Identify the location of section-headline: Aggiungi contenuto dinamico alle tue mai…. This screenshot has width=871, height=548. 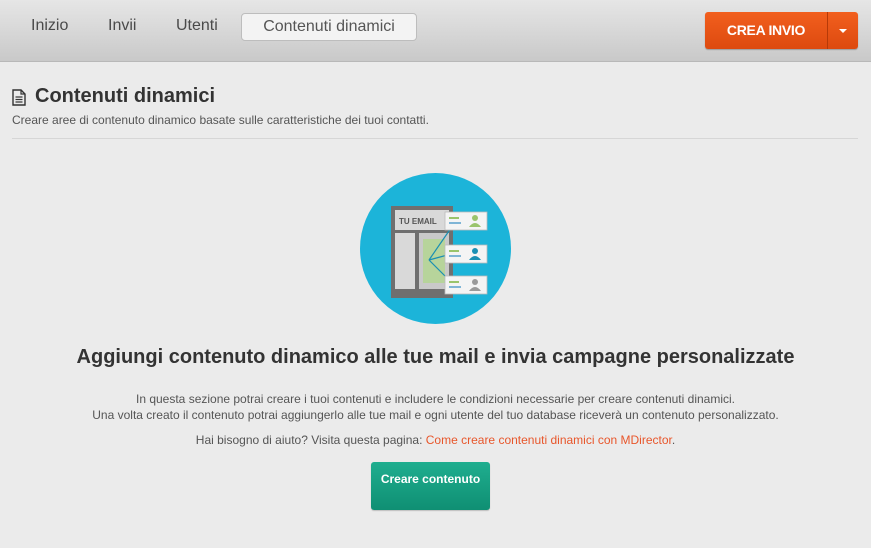
(435, 357).